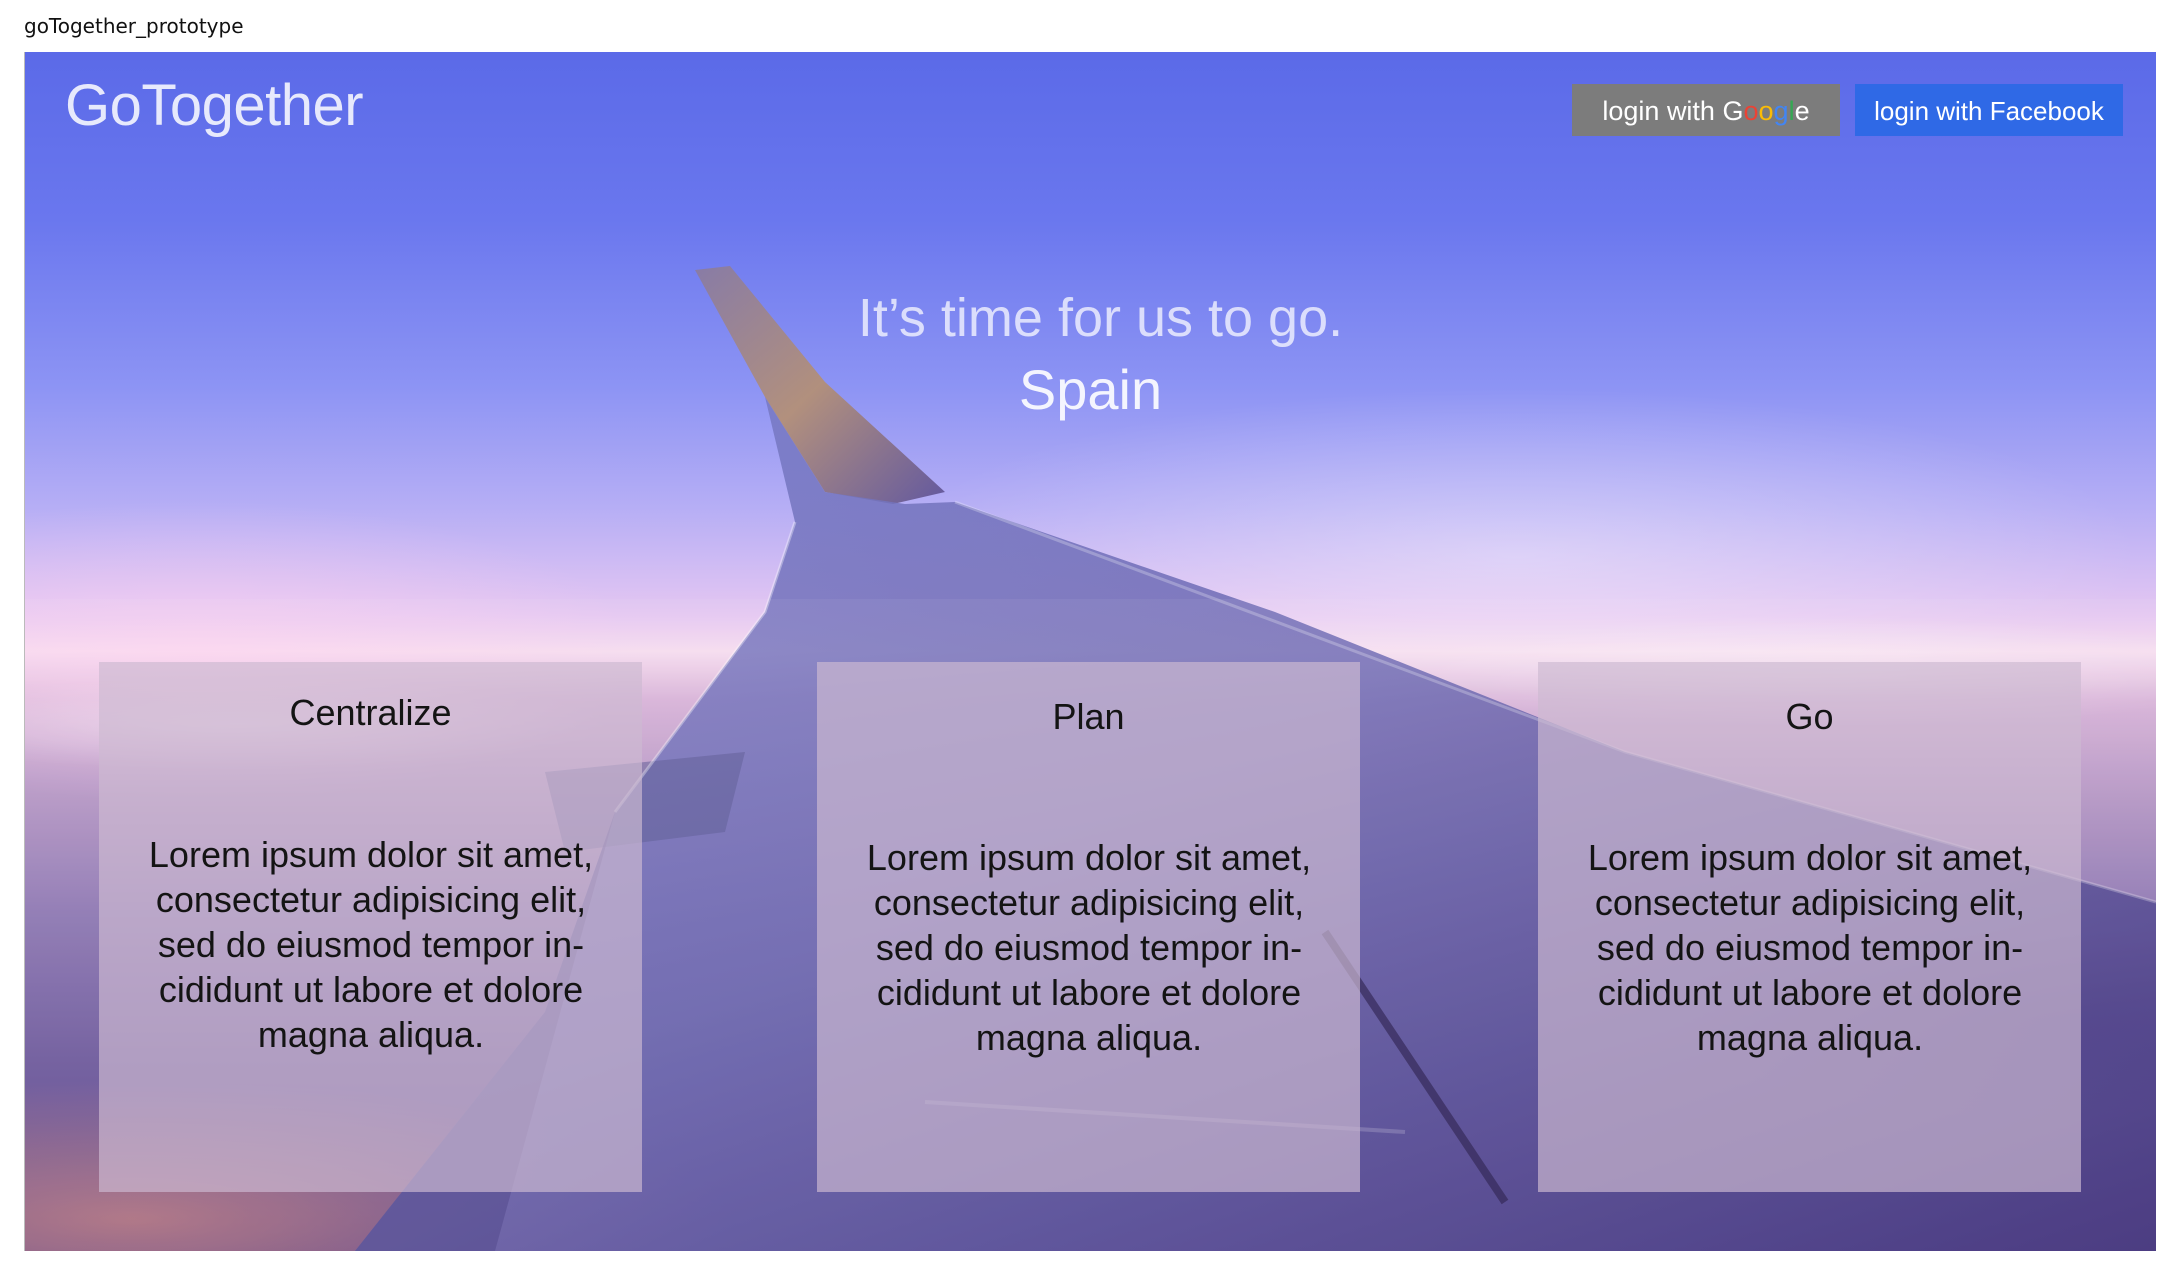  What do you see at coordinates (1989, 110) in the screenshot?
I see `login-facebook-button: login with Facebook` at bounding box center [1989, 110].